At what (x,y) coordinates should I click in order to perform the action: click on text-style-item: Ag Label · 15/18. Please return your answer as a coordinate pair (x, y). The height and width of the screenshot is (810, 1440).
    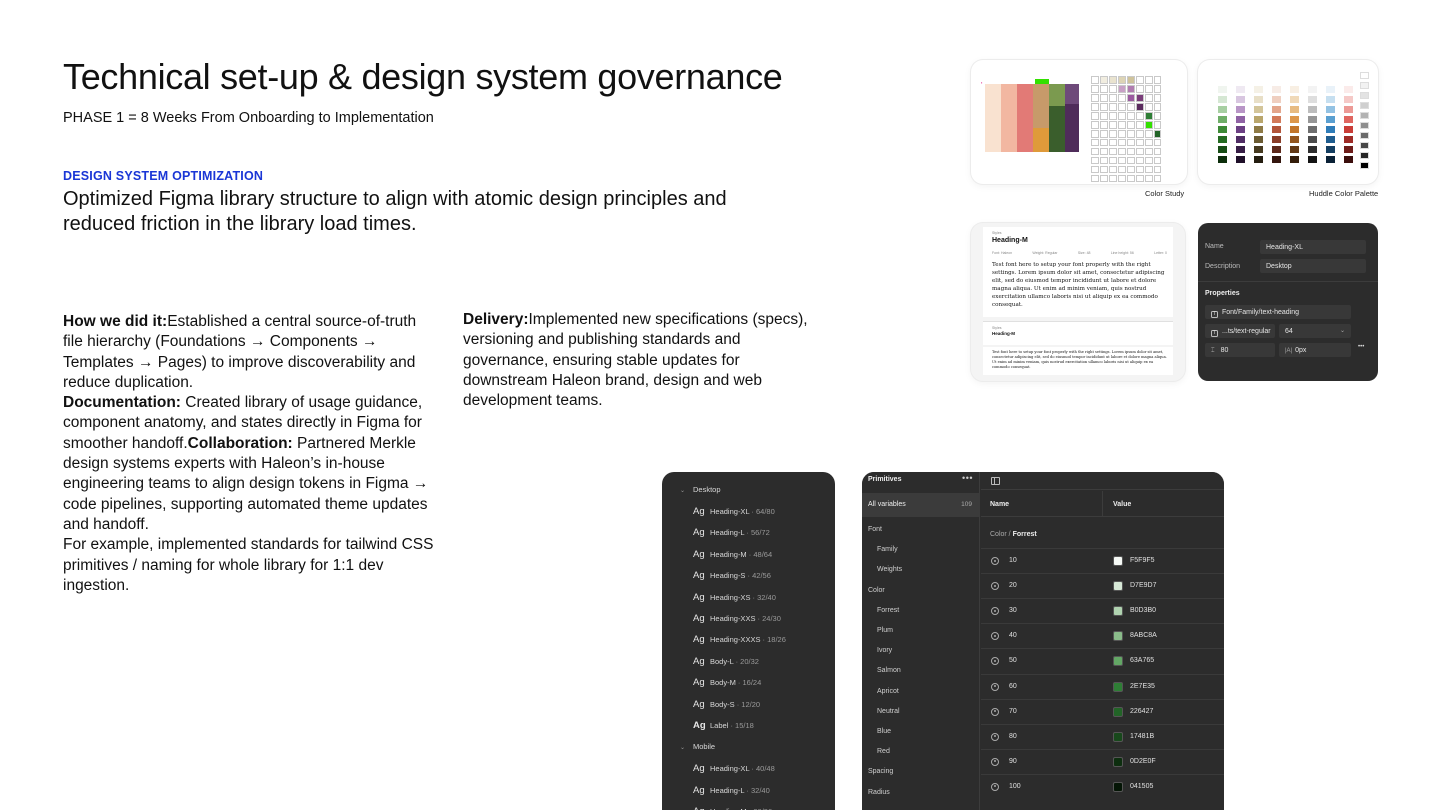
    Looking at the image, I should click on (723, 725).